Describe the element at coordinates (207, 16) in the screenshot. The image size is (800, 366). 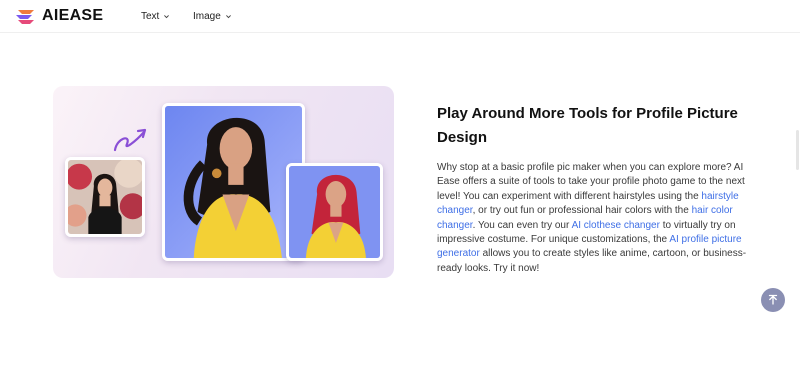
I see `nav-label: Image` at that location.